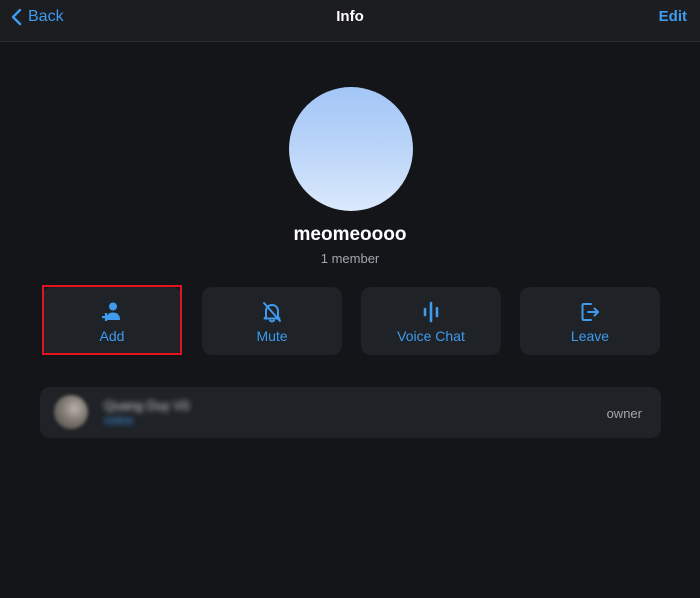 The image size is (700, 598). What do you see at coordinates (71, 412) in the screenshot?
I see `member-avatar` at bounding box center [71, 412].